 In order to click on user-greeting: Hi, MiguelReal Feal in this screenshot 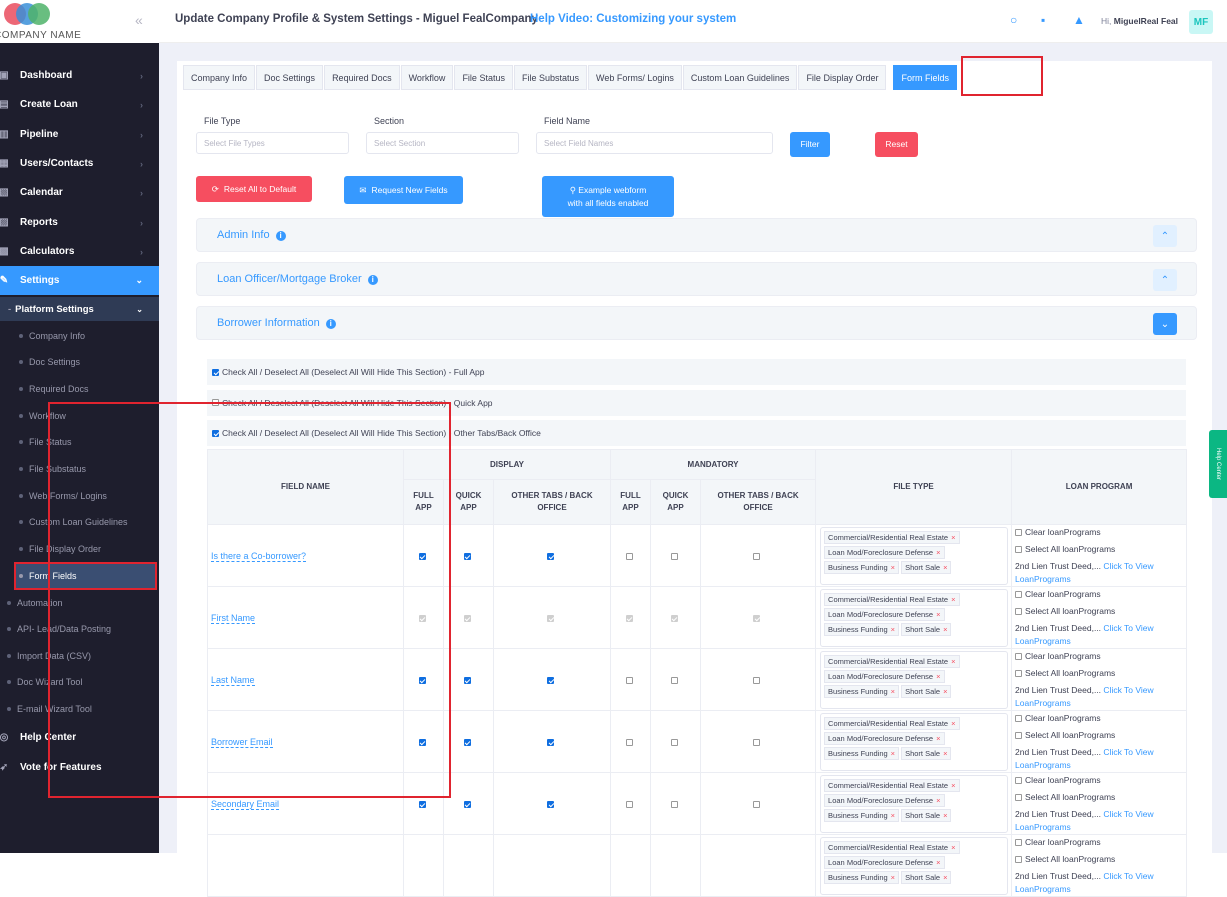, I will do `click(1139, 21)`.